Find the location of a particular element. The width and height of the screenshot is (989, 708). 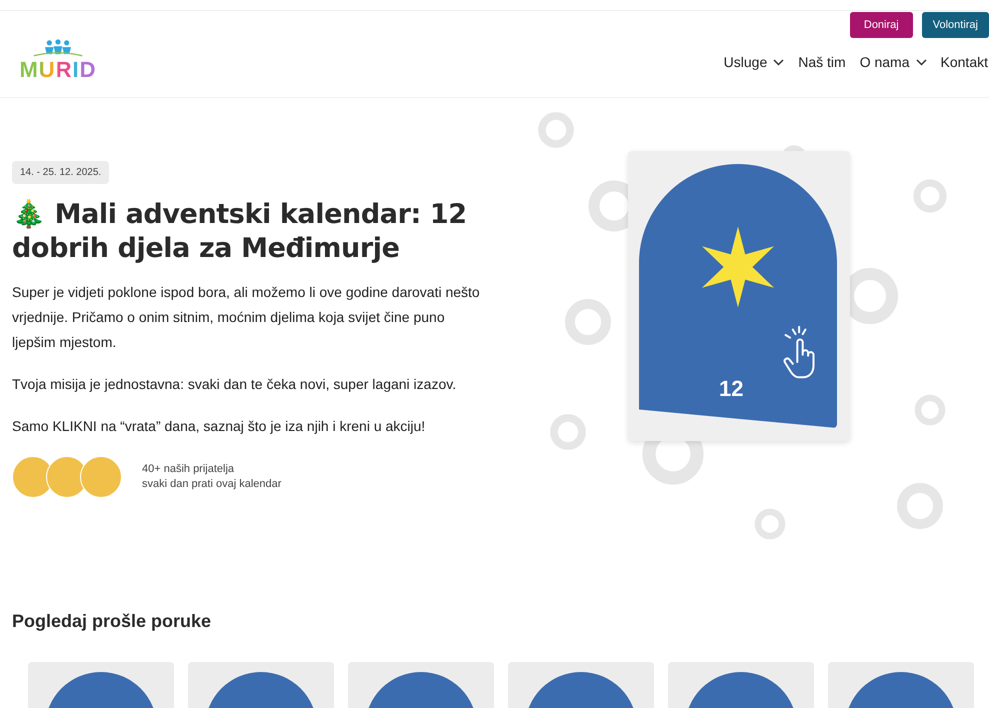

intro-paragraph: Samo KLIKNI na “vrata” dana, saznaj što je iza njih i kreni u akciju! is located at coordinates (219, 426).